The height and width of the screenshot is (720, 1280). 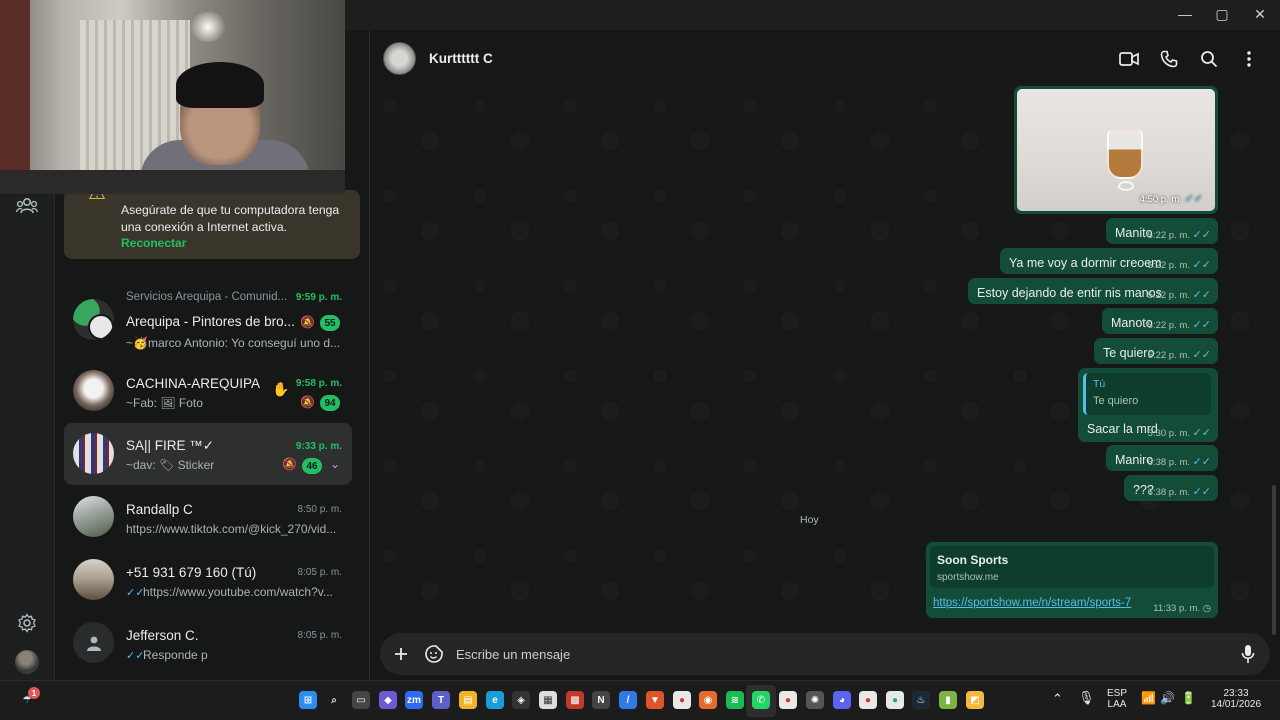 I want to click on brave-icon: ▼, so click(x=655, y=700).